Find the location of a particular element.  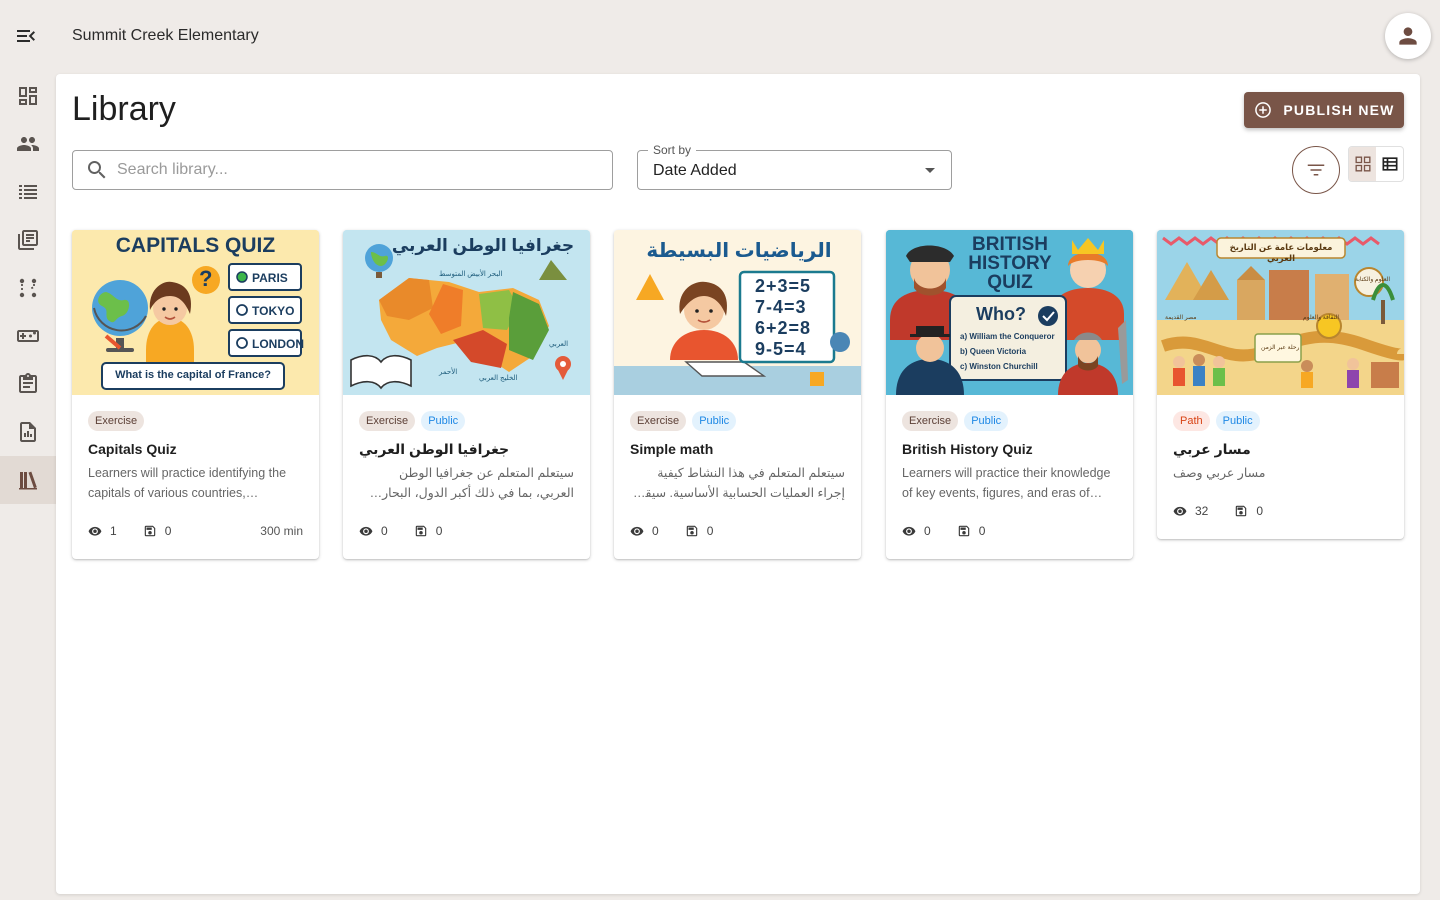

sidebar-item-paths is located at coordinates (28, 288).